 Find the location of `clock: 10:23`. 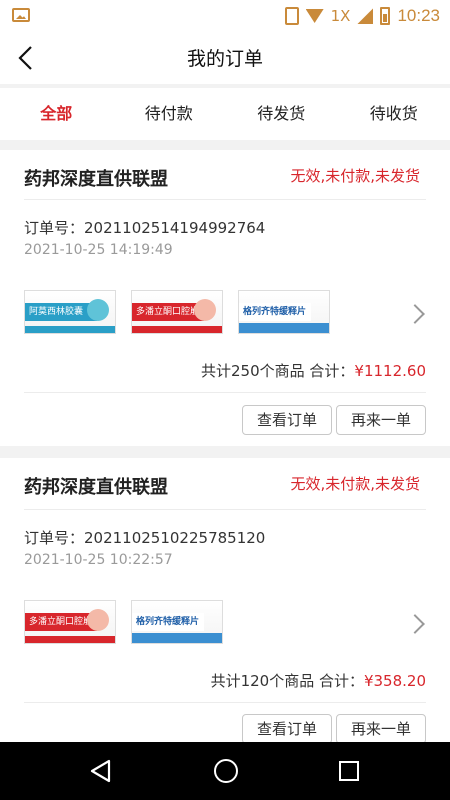

clock: 10:23 is located at coordinates (418, 15).